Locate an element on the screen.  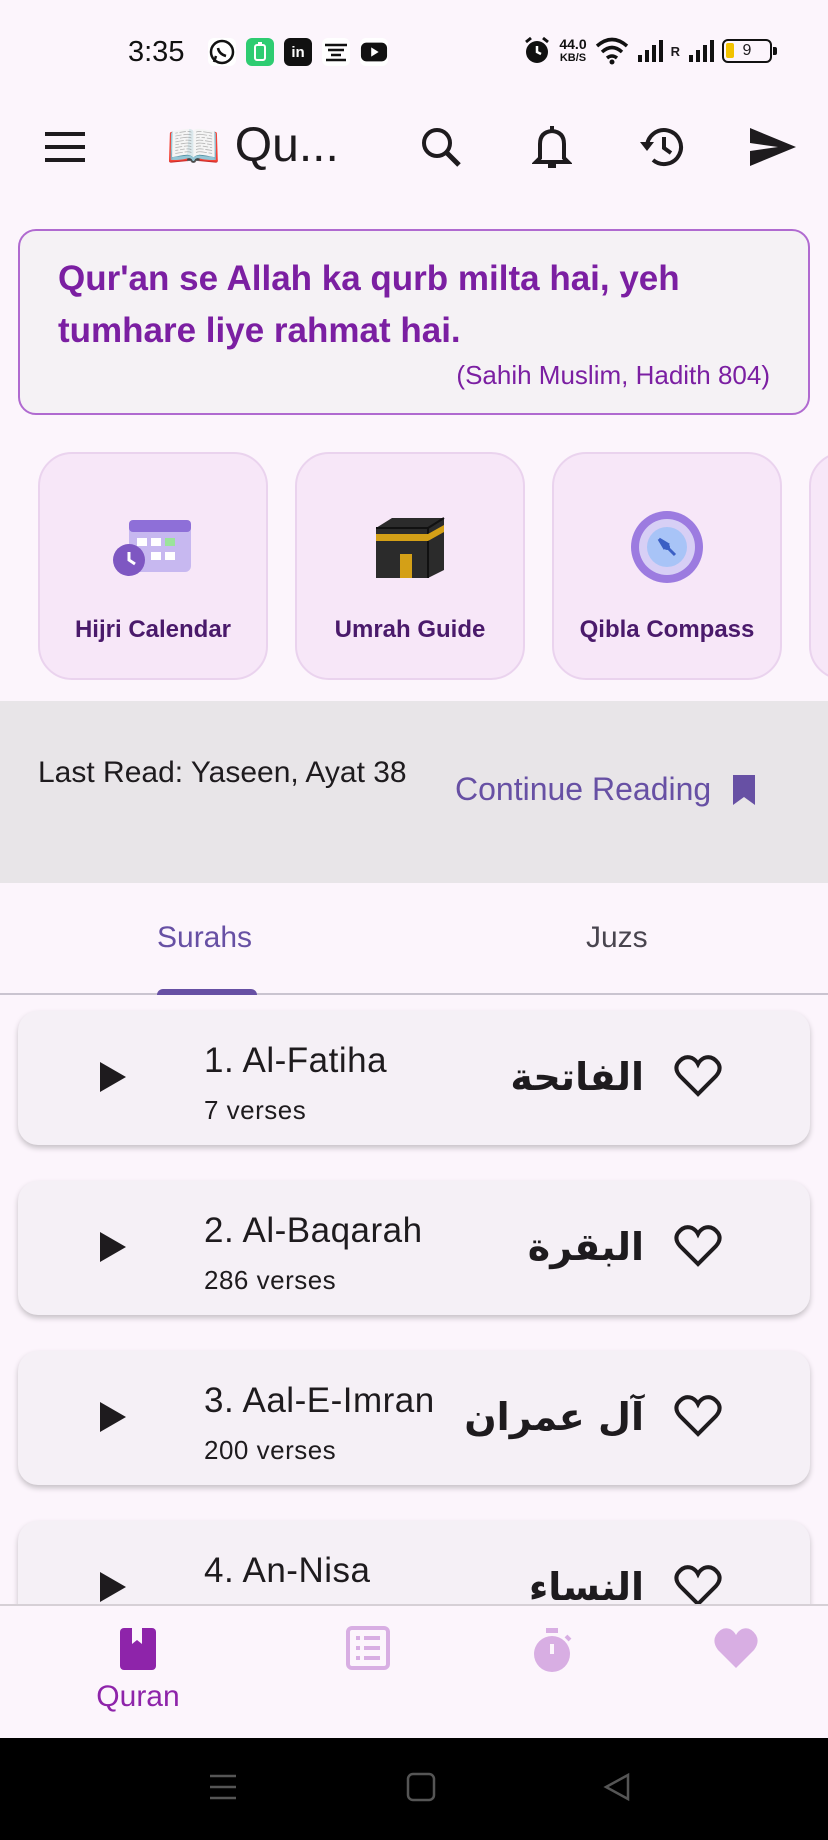
sim-label: R is located at coordinates (675, 51).